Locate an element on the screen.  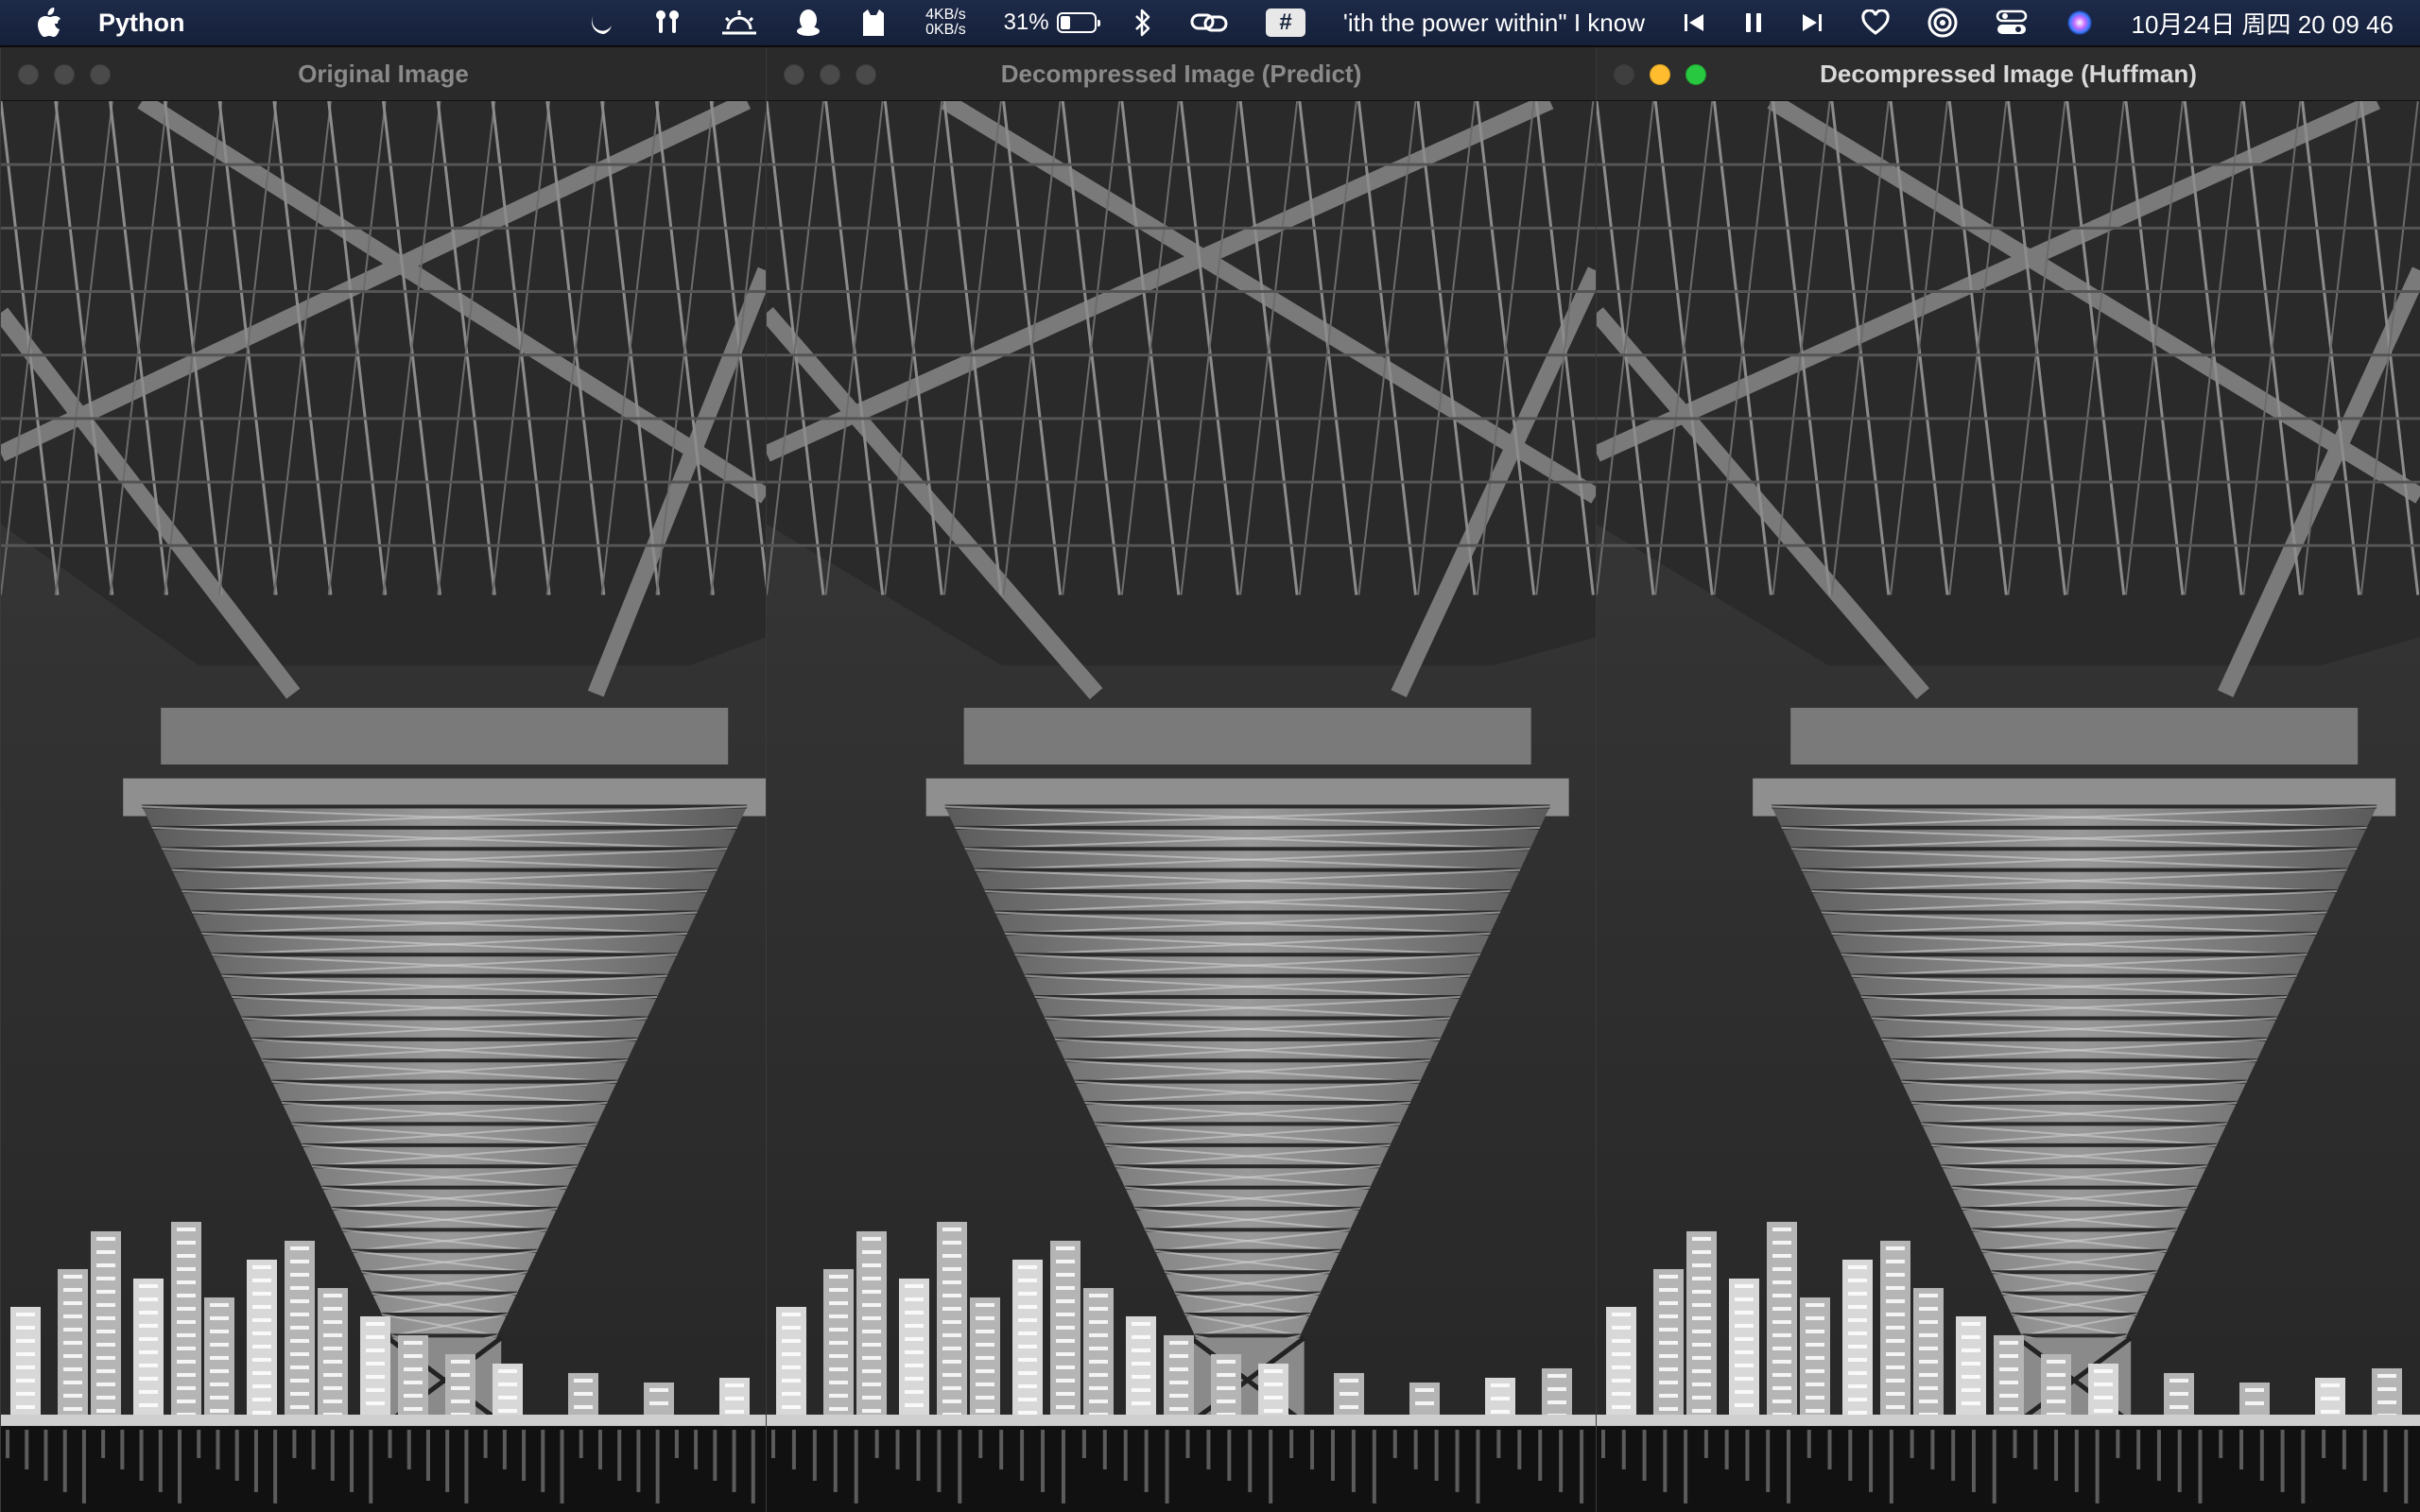
link-icon is located at coordinates (1209, 22).